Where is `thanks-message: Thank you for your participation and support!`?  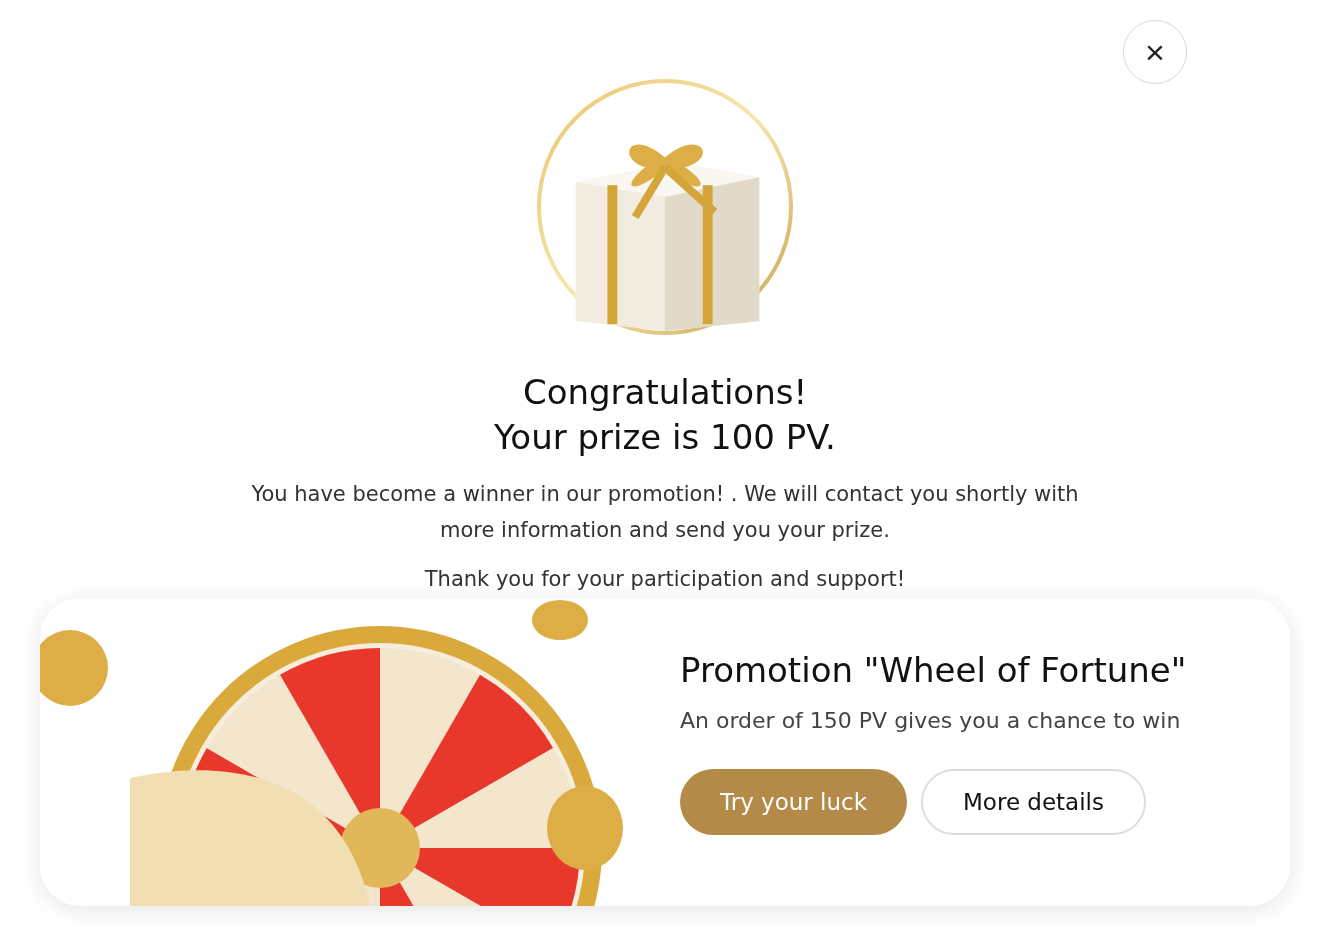 thanks-message: Thank you for your participation and support! is located at coordinates (665, 579).